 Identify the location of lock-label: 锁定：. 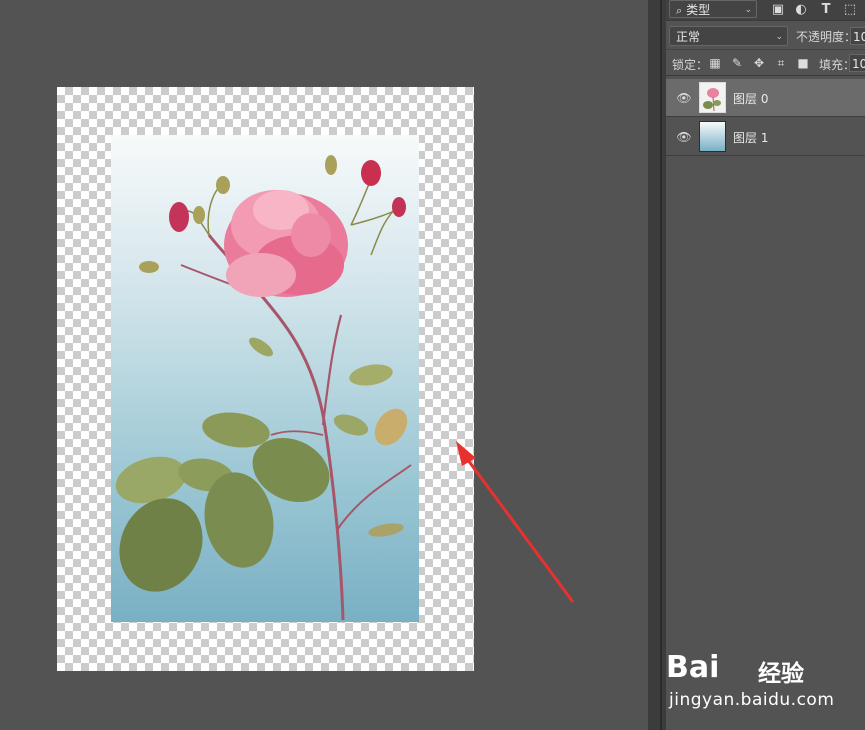
(690, 65).